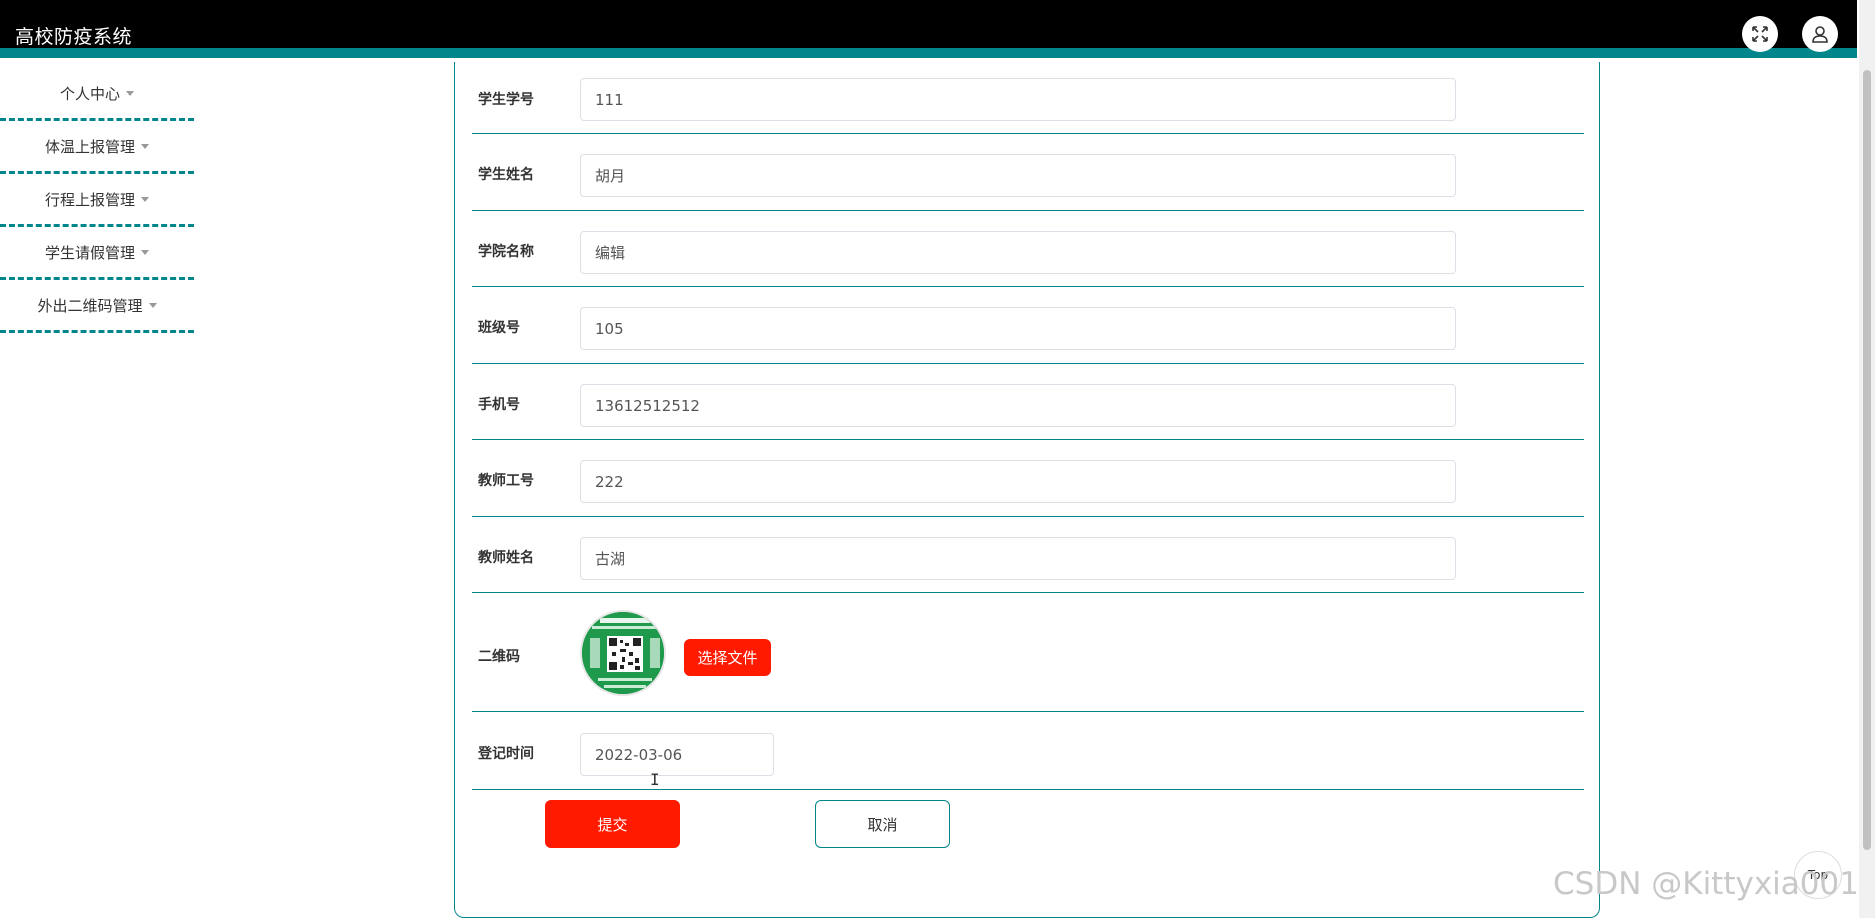 This screenshot has height=918, width=1875. I want to click on teacher-id-input: 222, so click(1018, 481).